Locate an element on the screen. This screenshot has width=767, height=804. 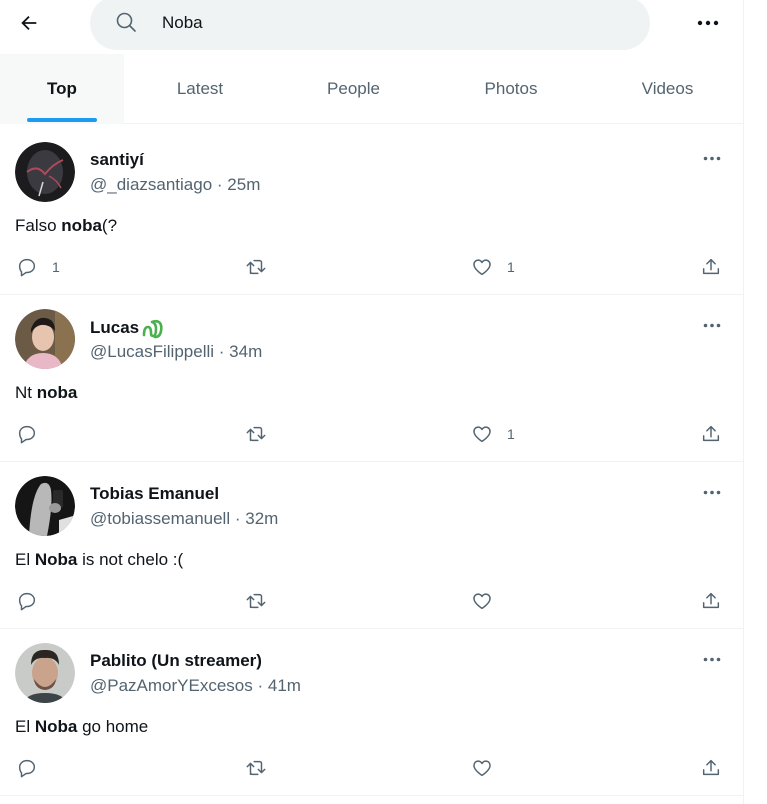
tab-people: People is located at coordinates (353, 89).